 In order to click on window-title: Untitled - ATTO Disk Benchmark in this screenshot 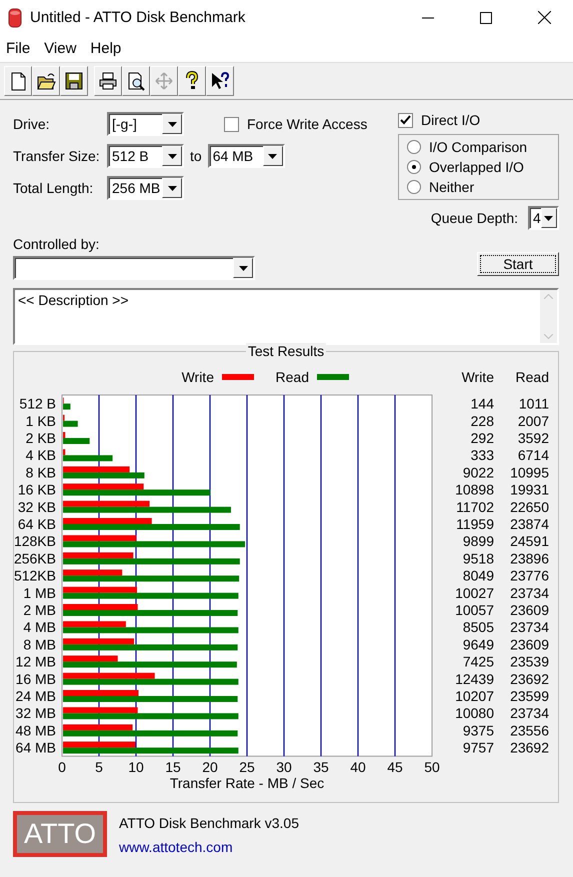, I will do `click(138, 17)`.